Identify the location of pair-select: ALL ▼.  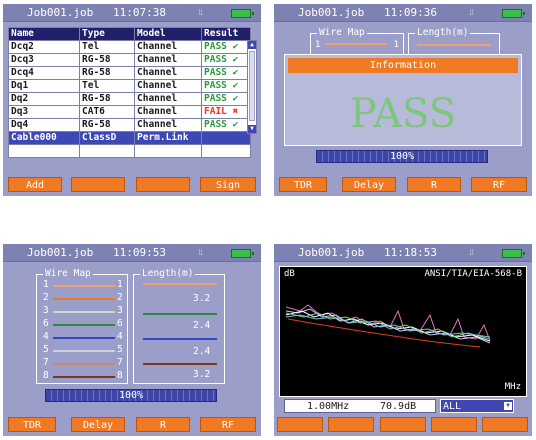
(477, 406).